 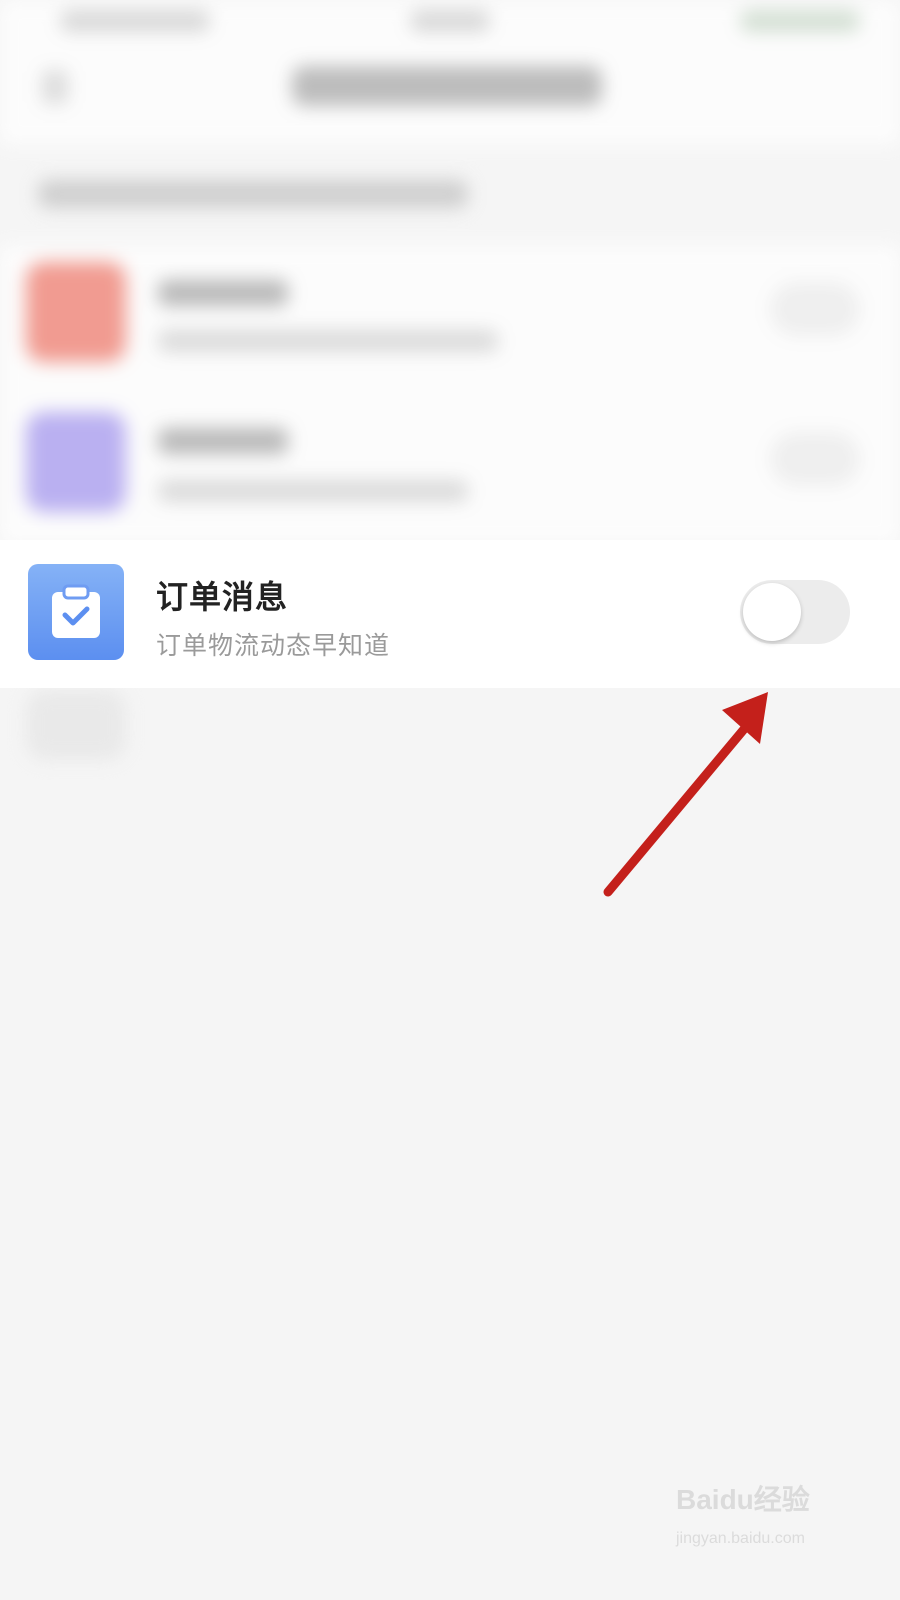 I want to click on order-message-app-icon, so click(x=76, y=612).